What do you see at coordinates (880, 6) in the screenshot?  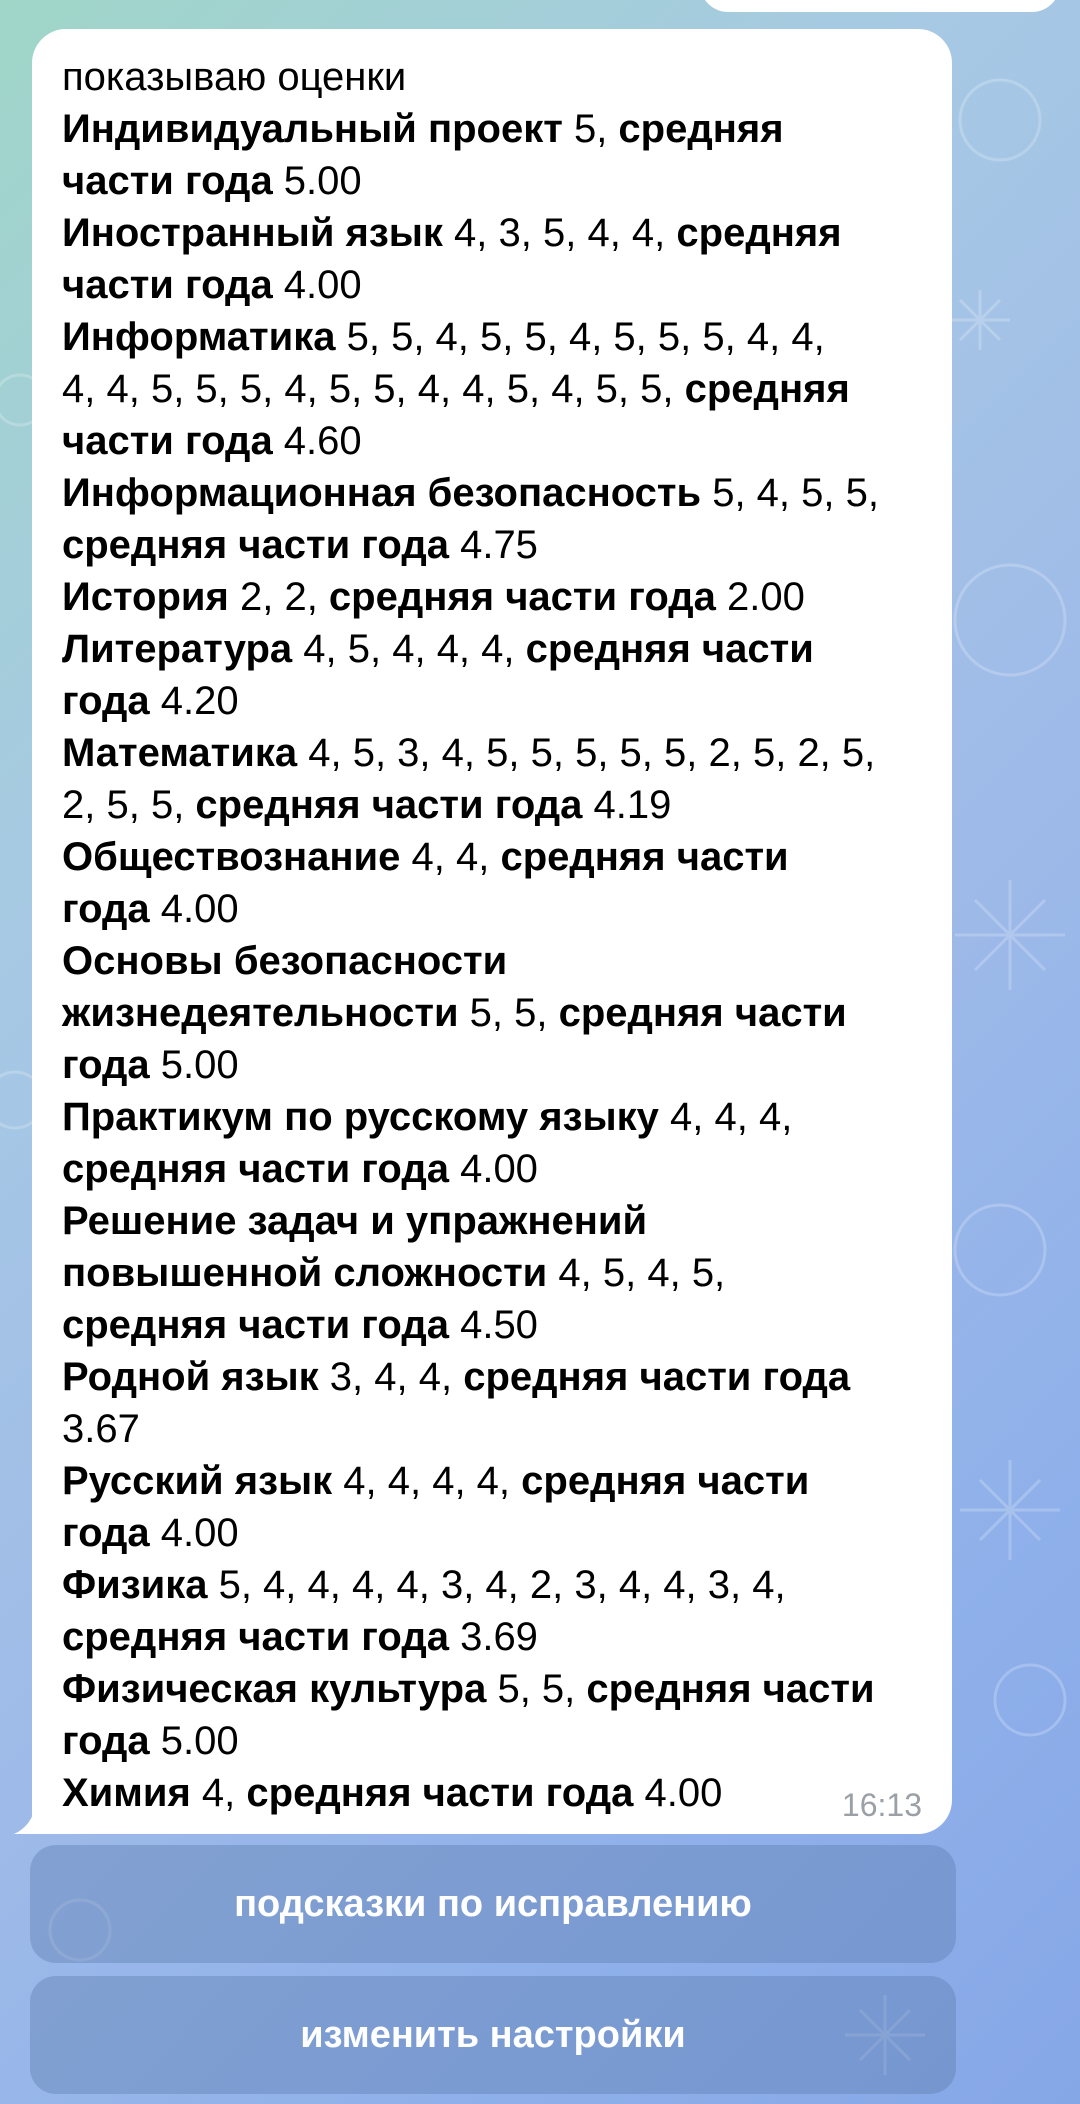 I see `previous-message-bubble-edge` at bounding box center [880, 6].